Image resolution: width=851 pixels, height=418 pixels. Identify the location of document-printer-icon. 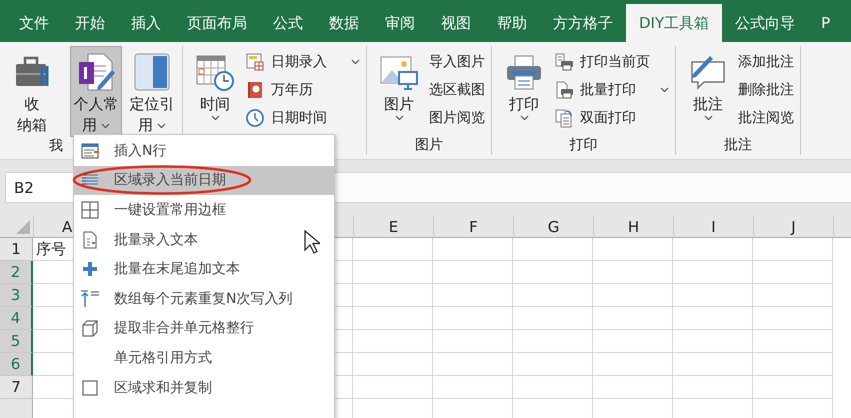
(564, 90).